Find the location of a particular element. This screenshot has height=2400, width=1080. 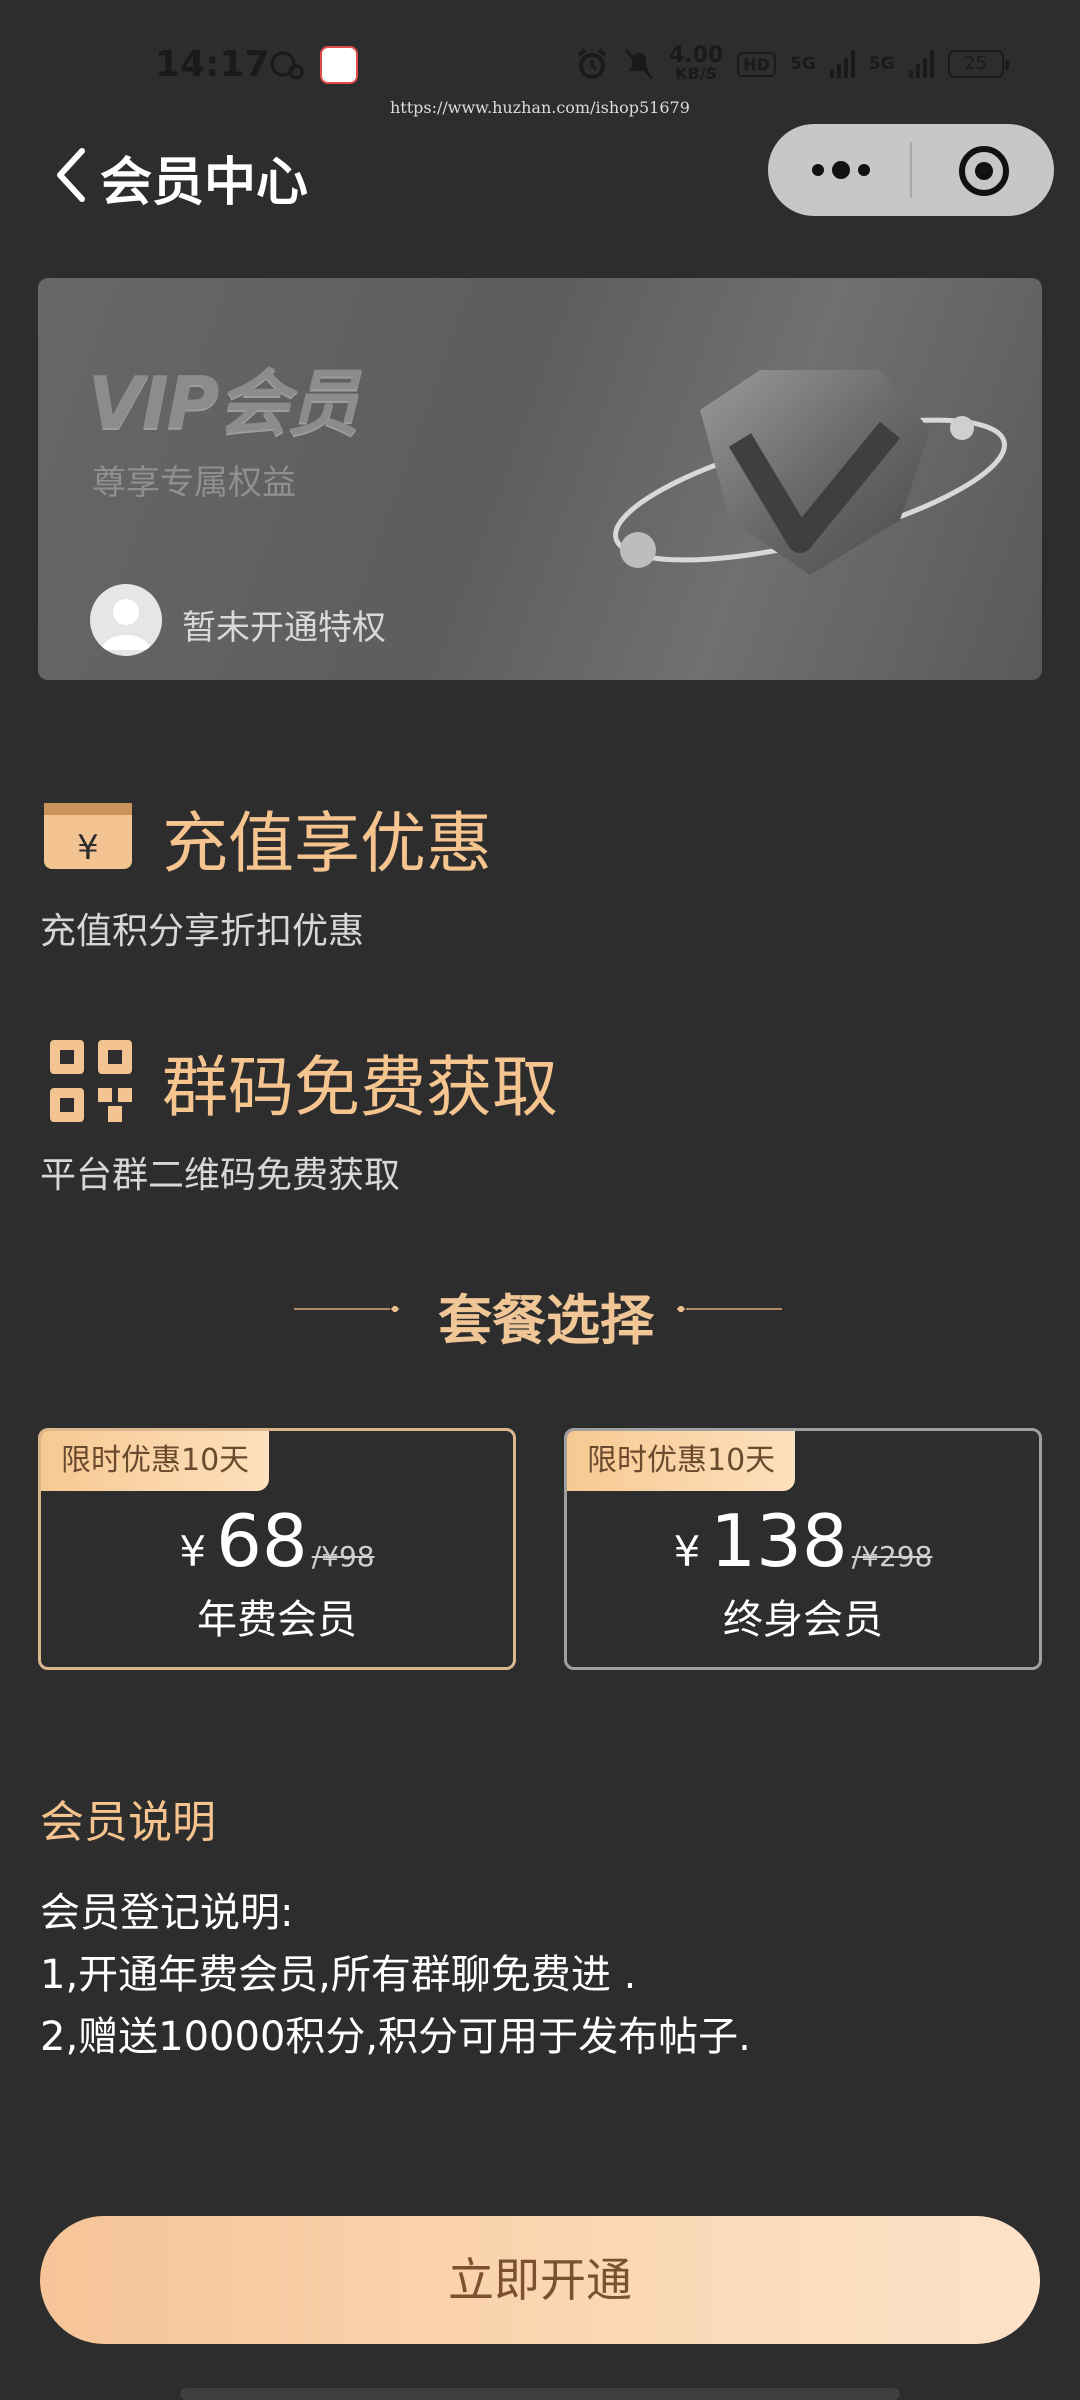

chevron-left-icon is located at coordinates (72, 175).